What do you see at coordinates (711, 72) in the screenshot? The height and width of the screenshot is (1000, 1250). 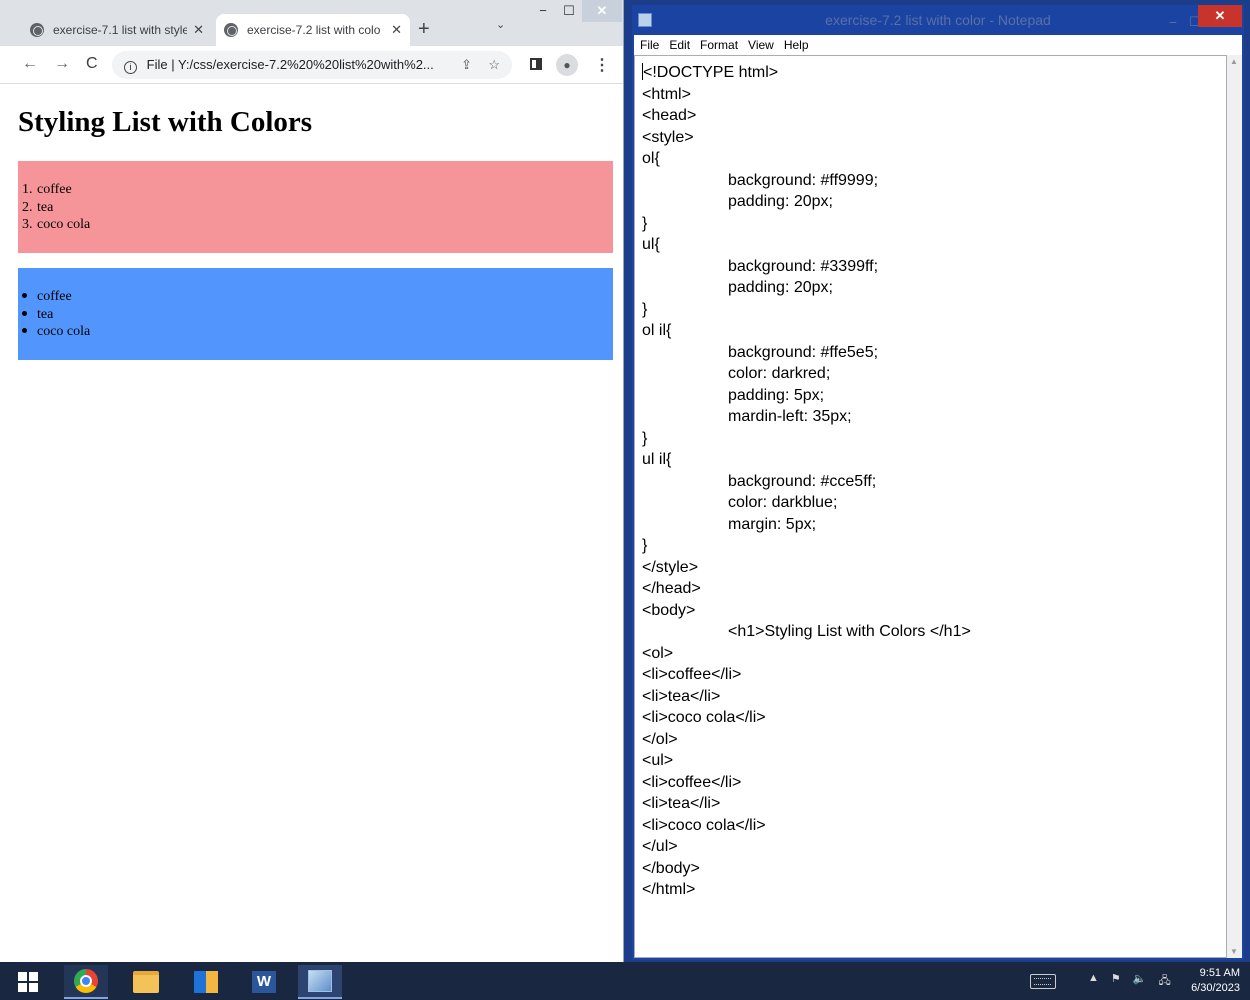 I see `code-line-text: <!DOCTYPE html>` at bounding box center [711, 72].